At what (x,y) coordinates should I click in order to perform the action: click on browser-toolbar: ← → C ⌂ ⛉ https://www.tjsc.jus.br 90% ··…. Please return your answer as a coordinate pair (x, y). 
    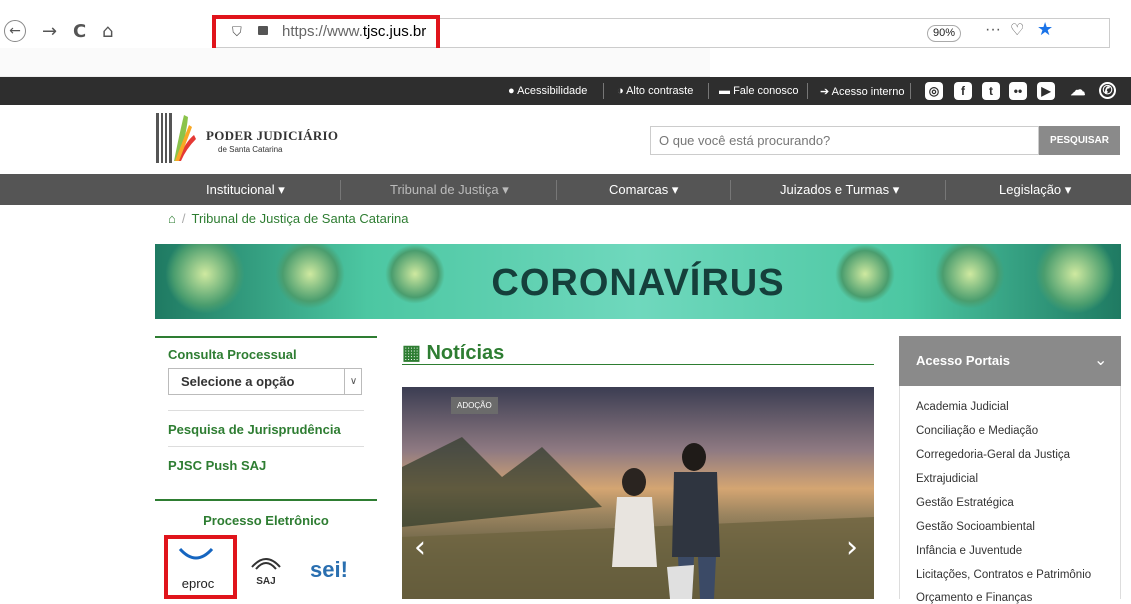
    Looking at the image, I should click on (565, 38).